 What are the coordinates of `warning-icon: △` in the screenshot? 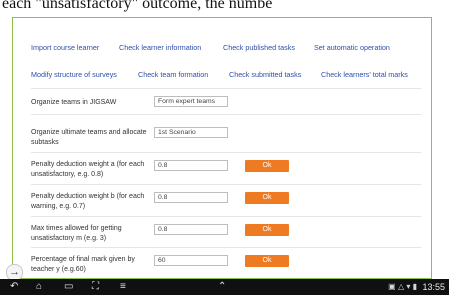 It's located at (401, 286).